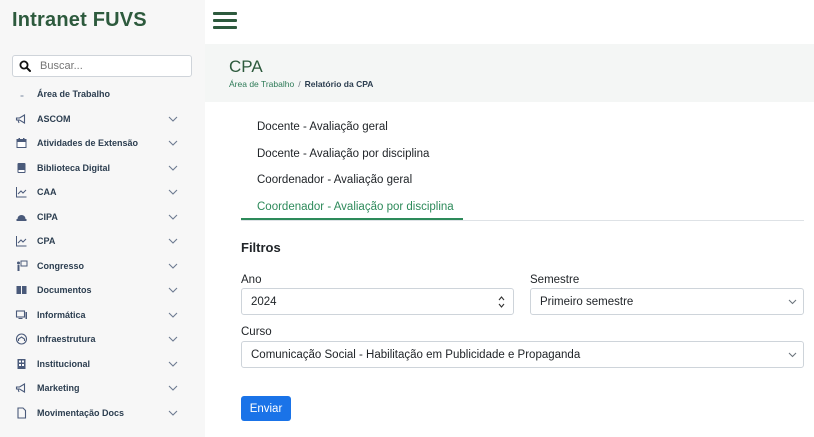  Describe the element at coordinates (21, 266) in the screenshot. I see `presenter-icon` at that location.